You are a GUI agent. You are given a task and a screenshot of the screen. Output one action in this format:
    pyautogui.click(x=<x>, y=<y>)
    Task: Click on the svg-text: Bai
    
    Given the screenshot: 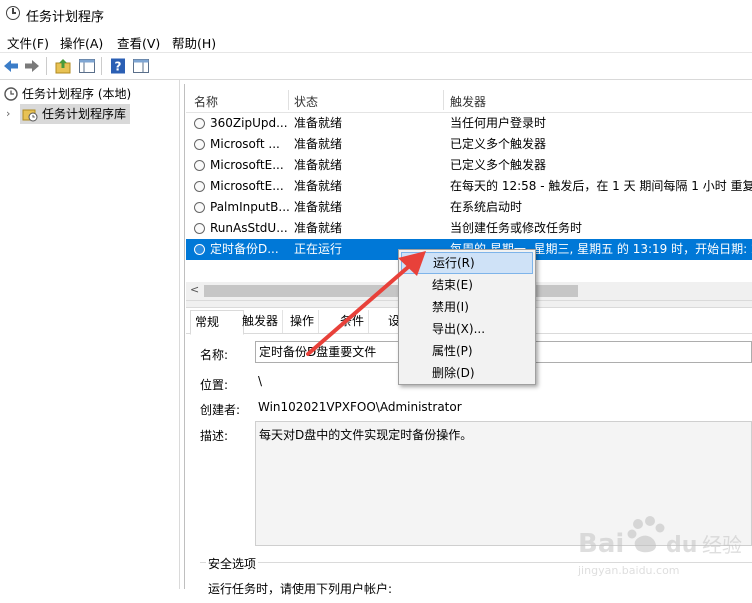 What is the action you would take?
    pyautogui.click(x=601, y=544)
    